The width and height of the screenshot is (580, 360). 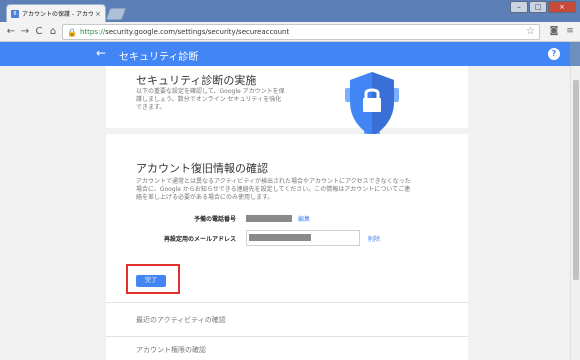 I want to click on section-title: アカウント復旧情報の確認, so click(x=202, y=168).